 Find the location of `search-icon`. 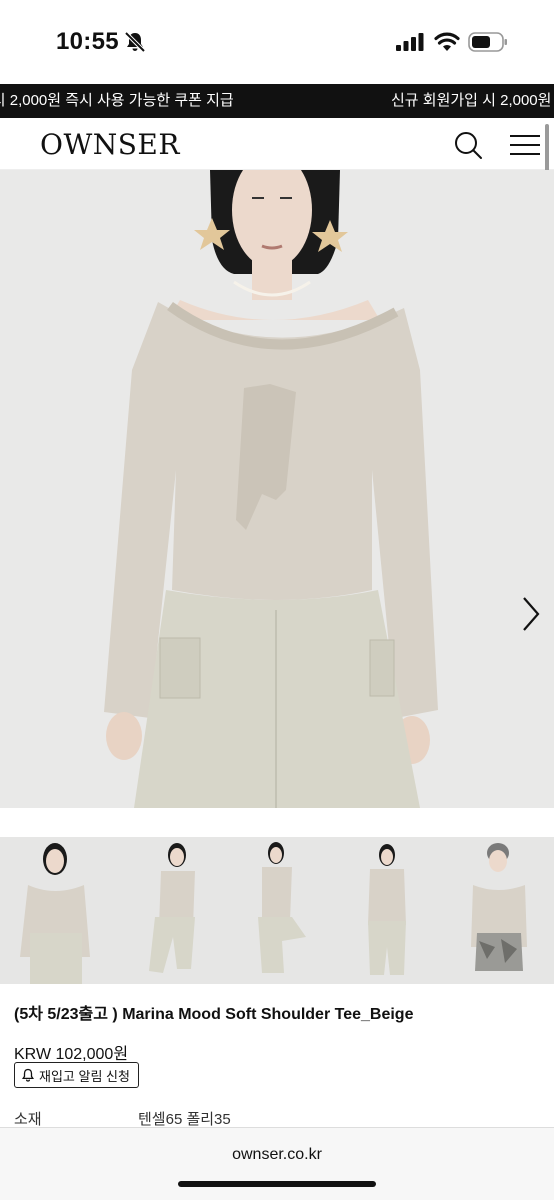

search-icon is located at coordinates (468, 145).